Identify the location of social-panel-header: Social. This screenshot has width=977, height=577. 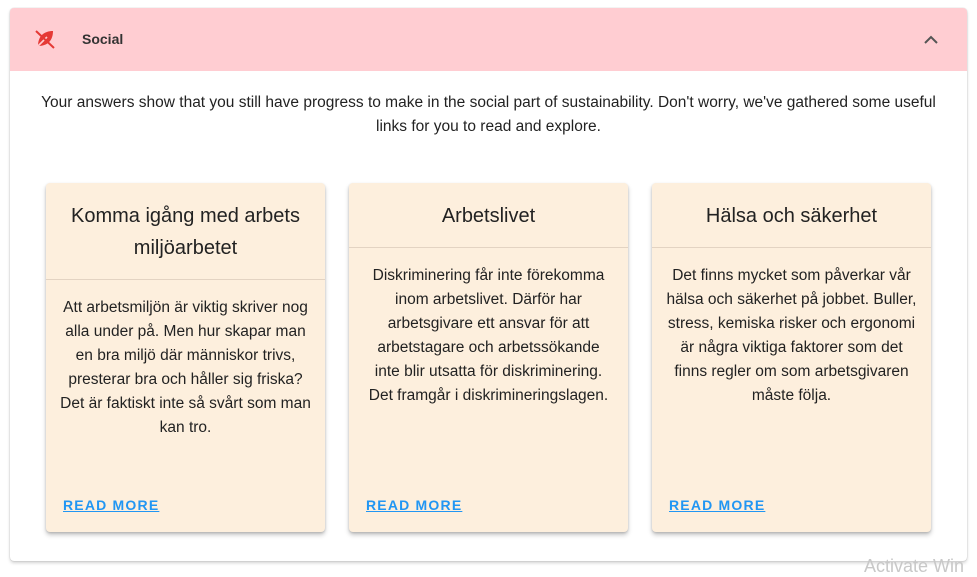
(488, 39).